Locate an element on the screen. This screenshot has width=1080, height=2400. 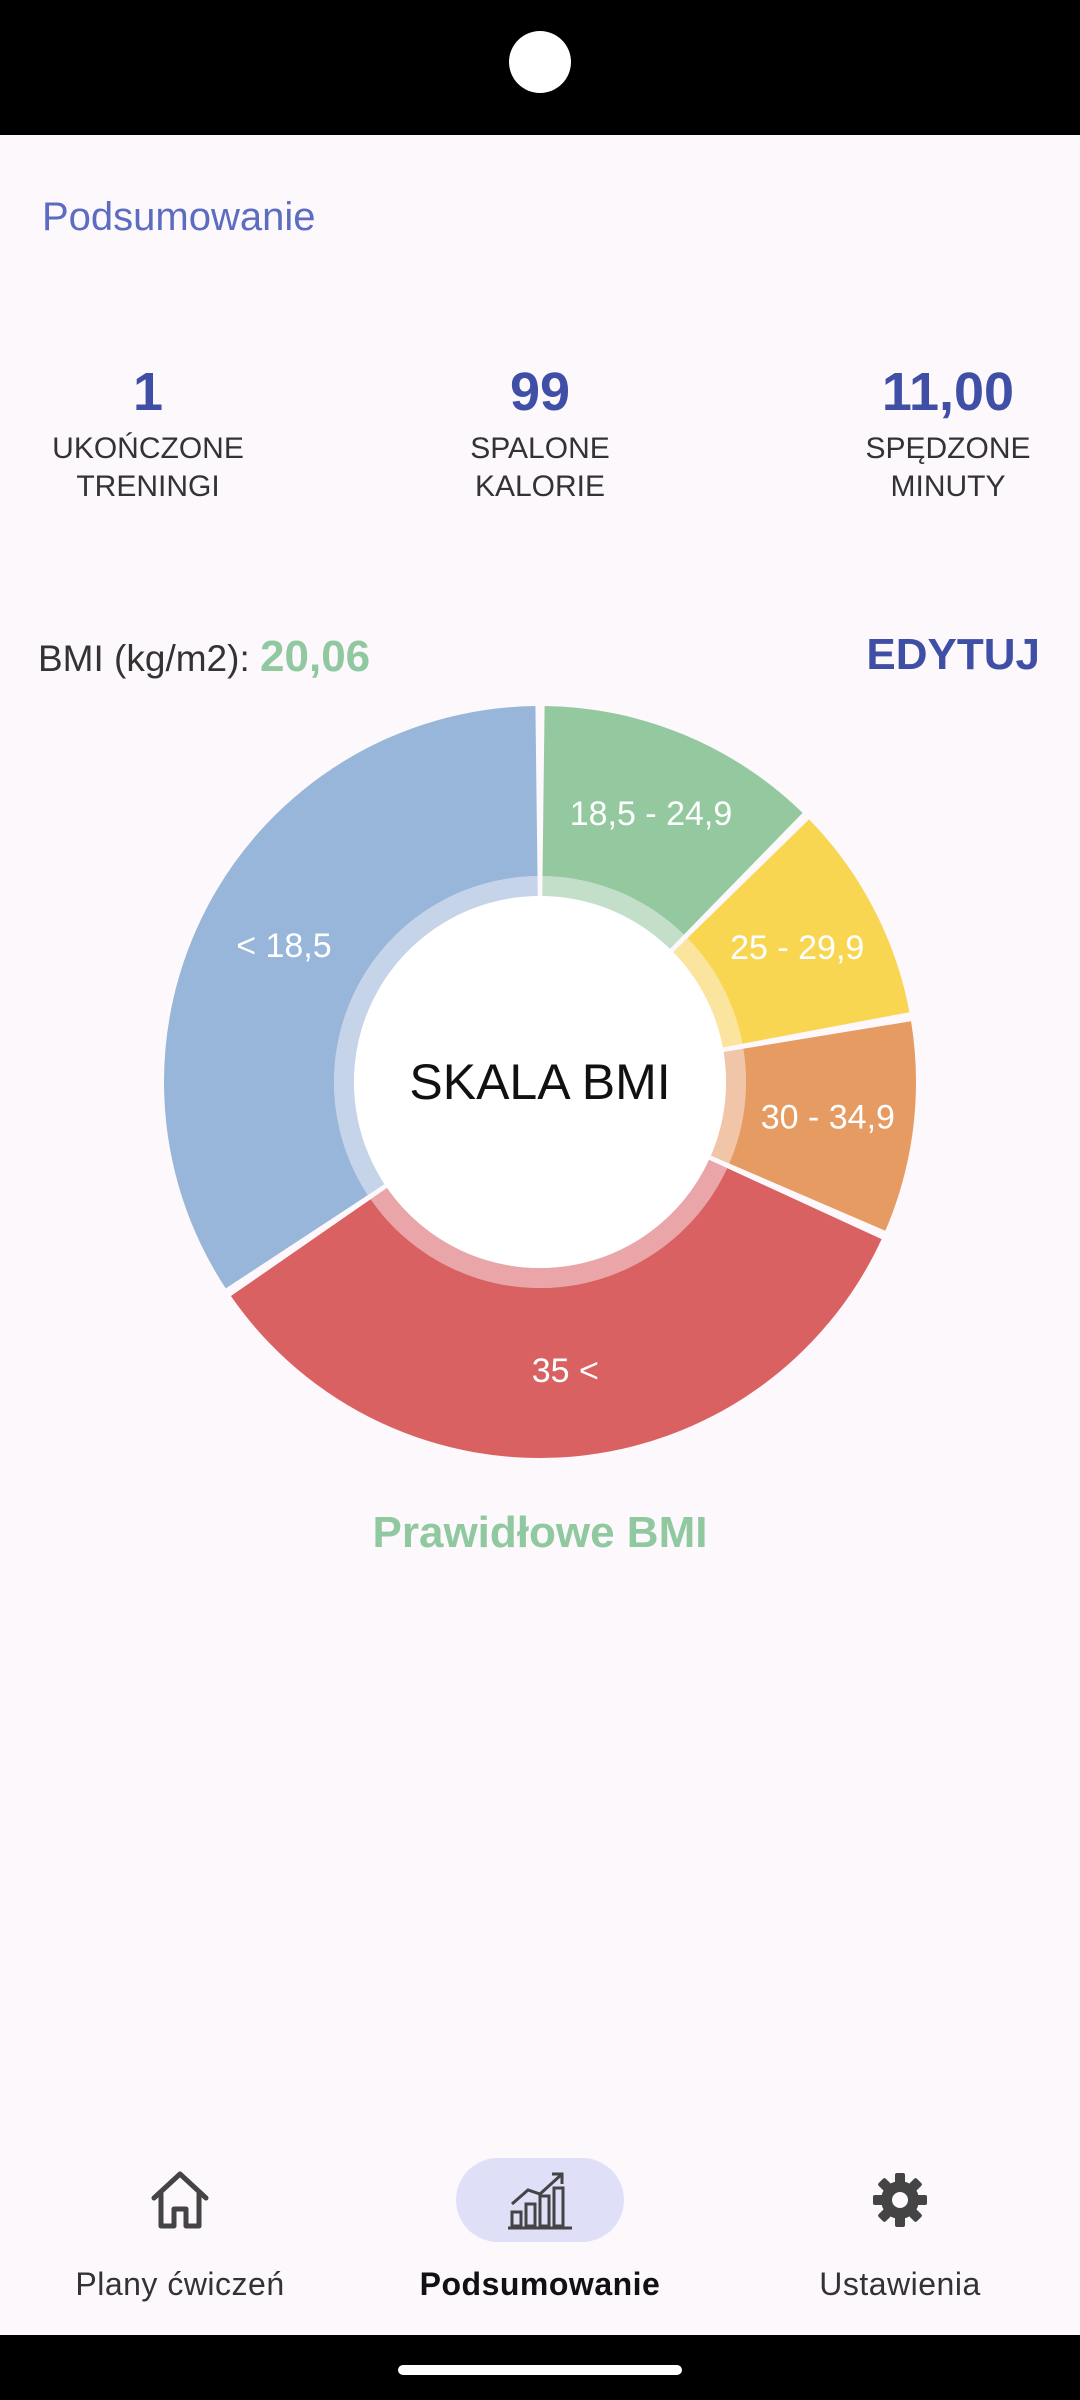
chart-center-label: SKALA BMI is located at coordinates (539, 1082).